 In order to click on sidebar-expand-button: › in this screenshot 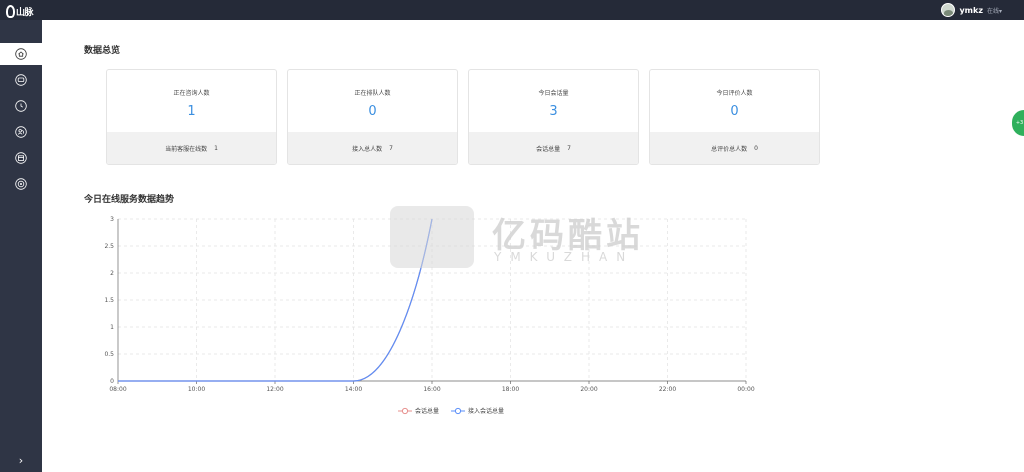, I will do `click(21, 460)`.